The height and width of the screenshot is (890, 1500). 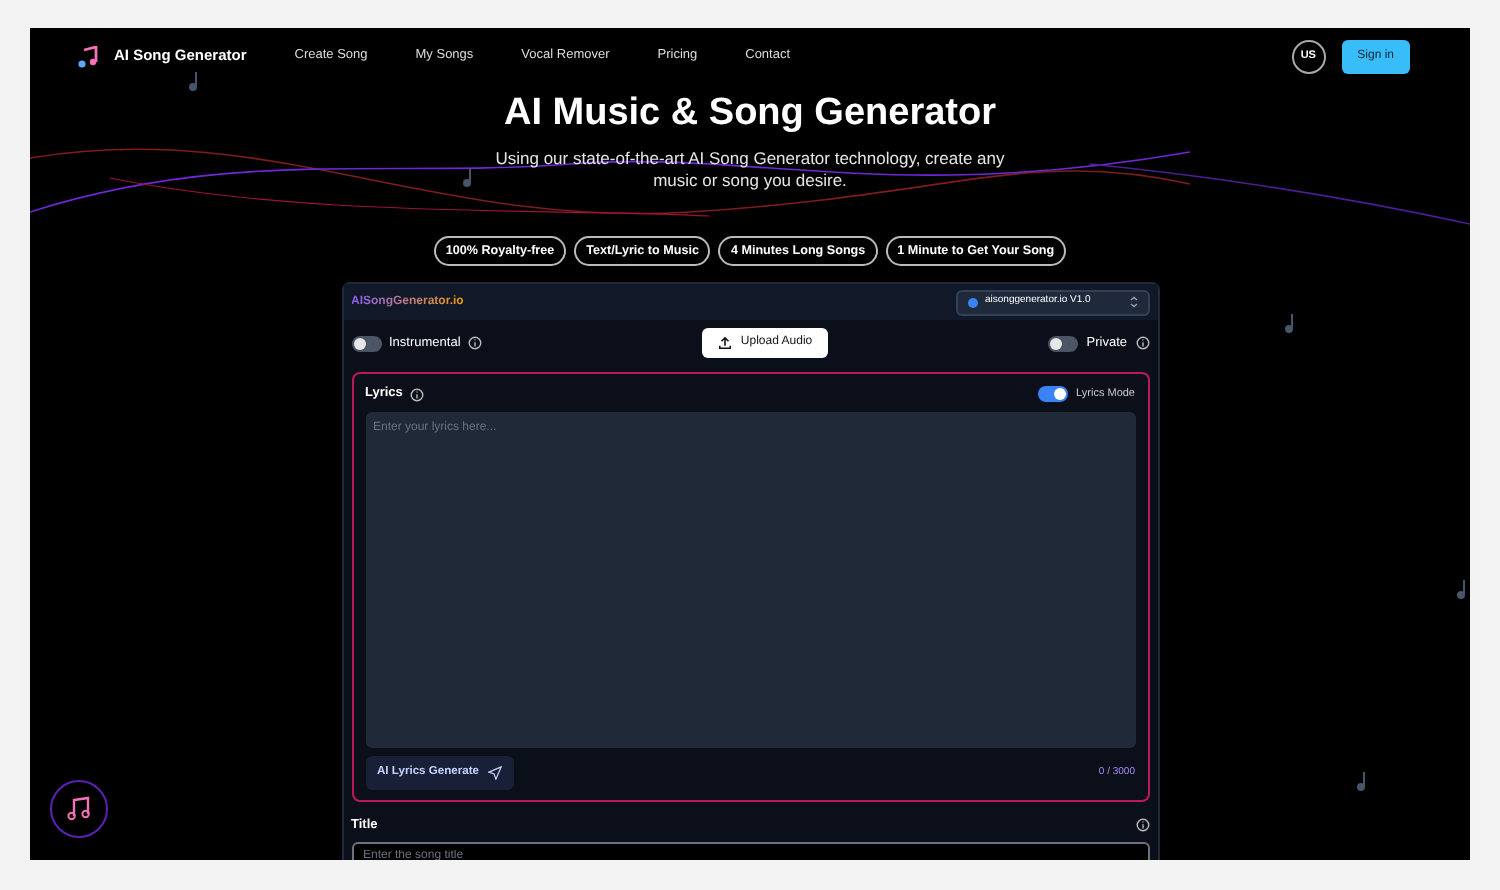 I want to click on send-icon, so click(x=494, y=772).